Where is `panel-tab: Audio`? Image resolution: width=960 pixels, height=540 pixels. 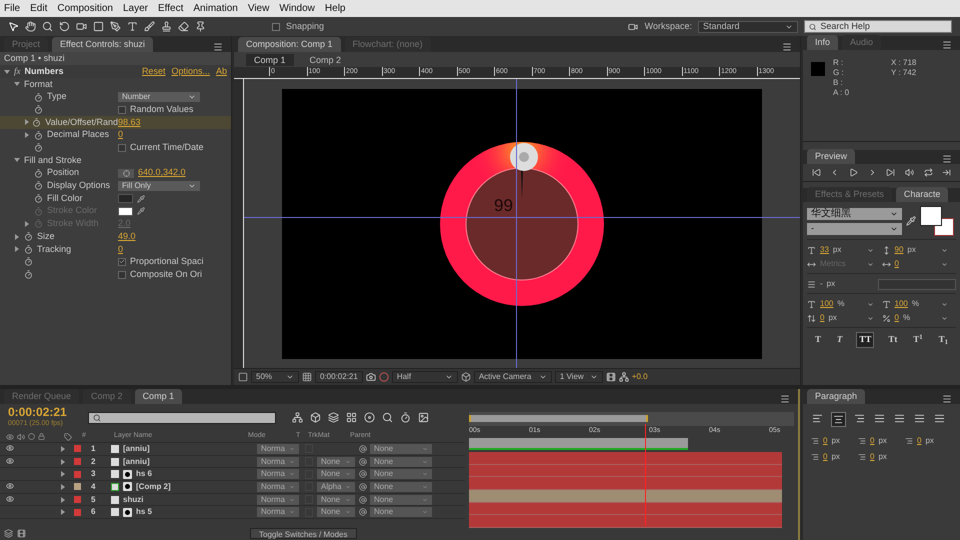
panel-tab: Audio is located at coordinates (862, 42).